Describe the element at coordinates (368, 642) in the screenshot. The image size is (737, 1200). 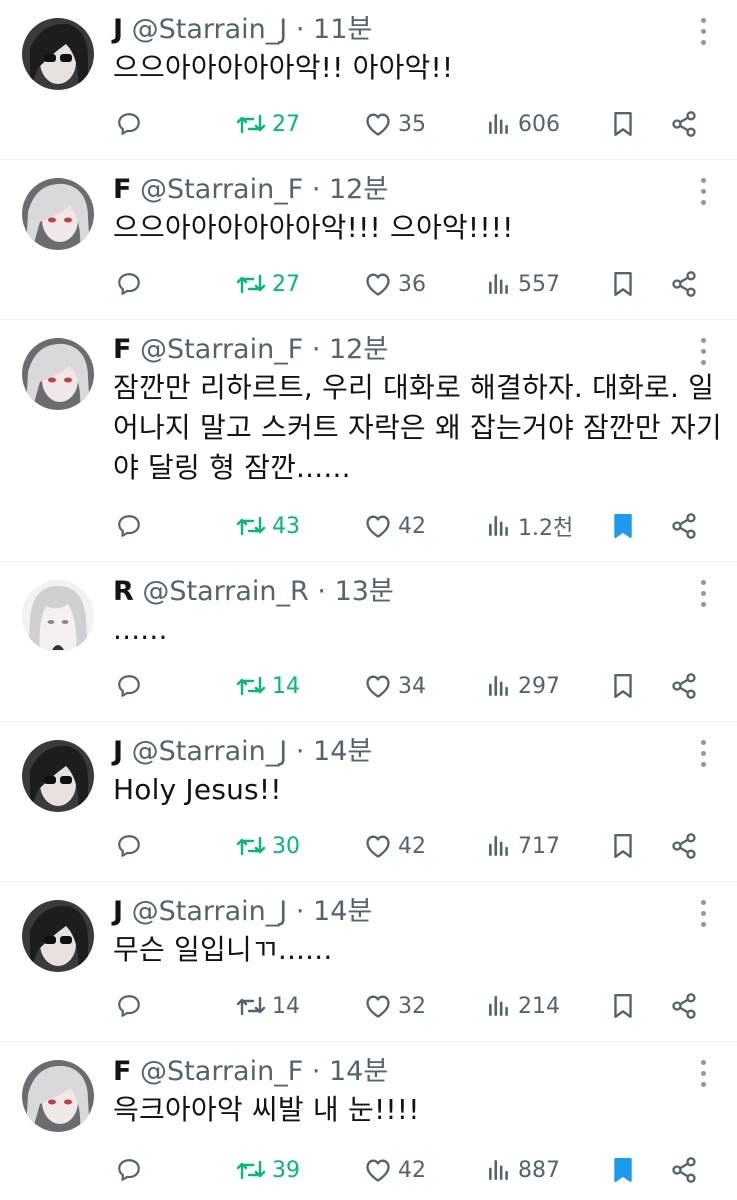
I see `tweet: R @Starrain_R · 13분 ...... 14 34 297` at that location.